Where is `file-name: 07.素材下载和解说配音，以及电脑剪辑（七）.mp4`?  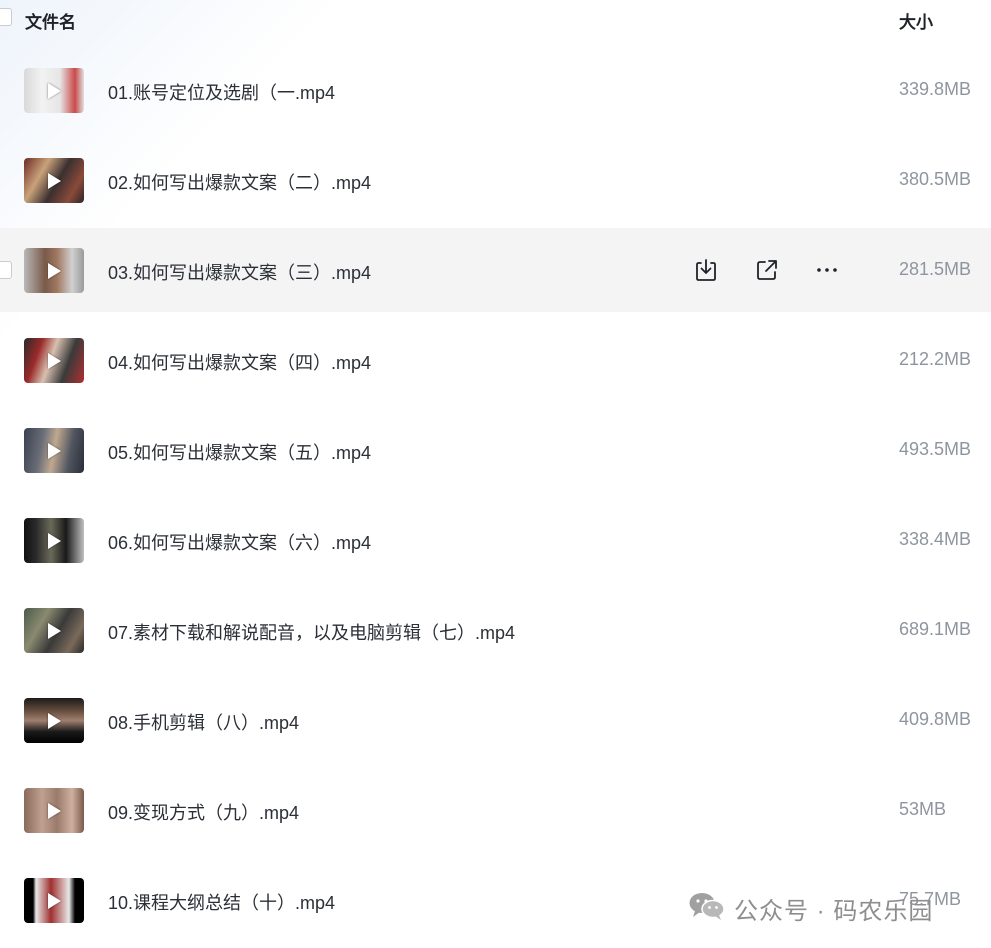 file-name: 07.素材下载和解说配音，以及电脑剪辑（七）.mp4 is located at coordinates (311, 632).